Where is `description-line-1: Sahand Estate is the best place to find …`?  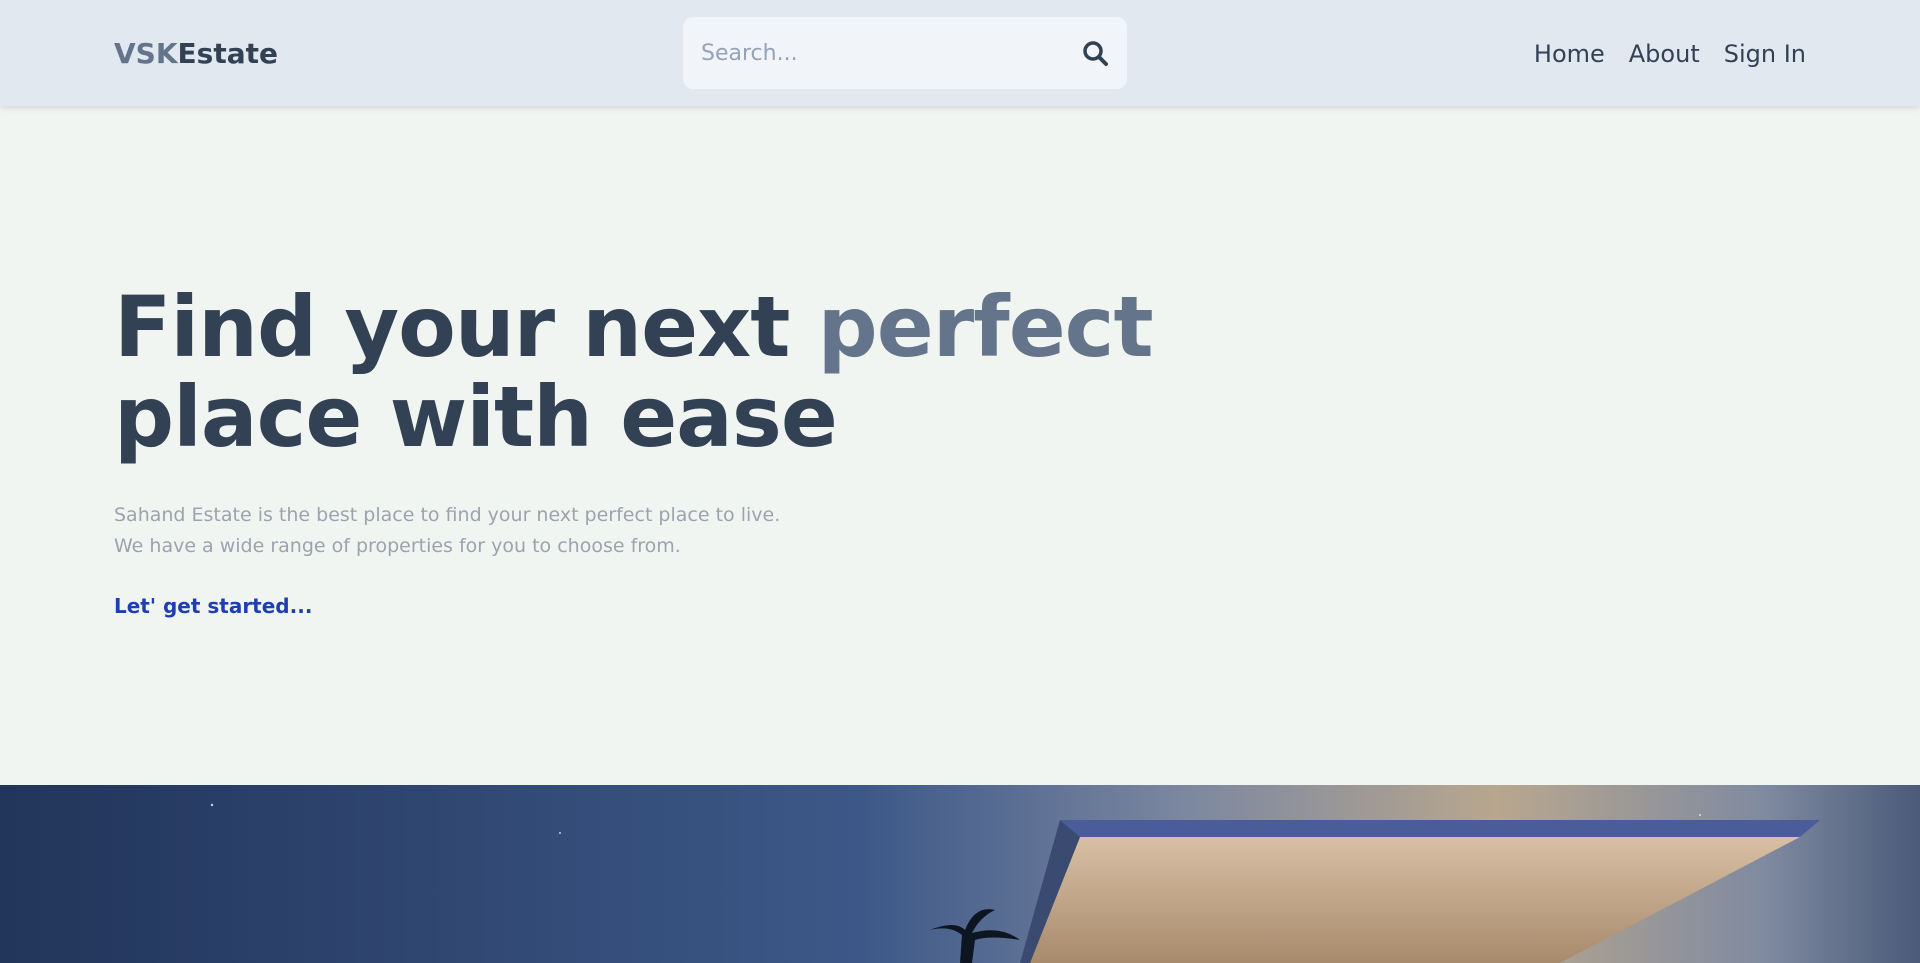
description-line-1: Sahand Estate is the best place to find … is located at coordinates (447, 515).